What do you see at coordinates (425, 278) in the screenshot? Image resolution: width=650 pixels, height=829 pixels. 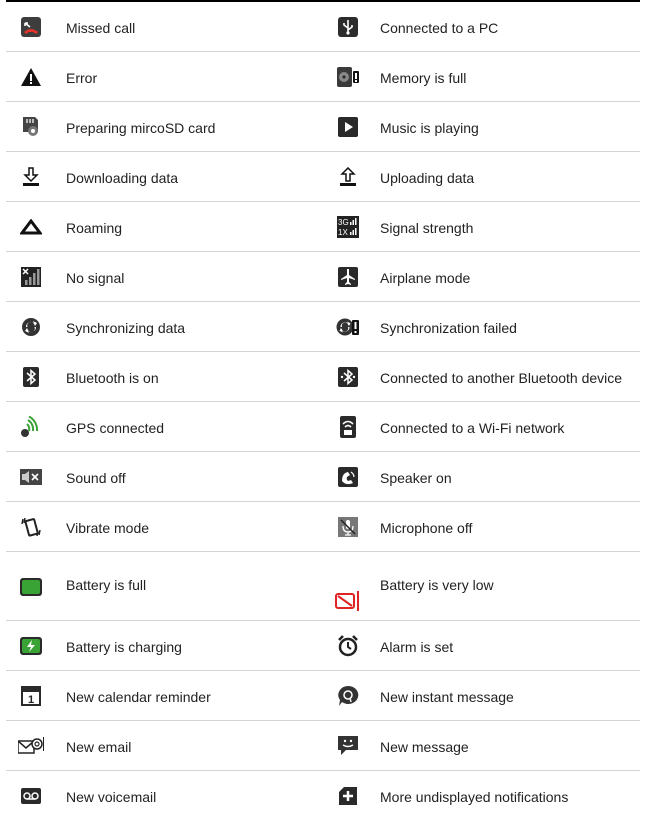 I see `row-label: Airplane mode` at bounding box center [425, 278].